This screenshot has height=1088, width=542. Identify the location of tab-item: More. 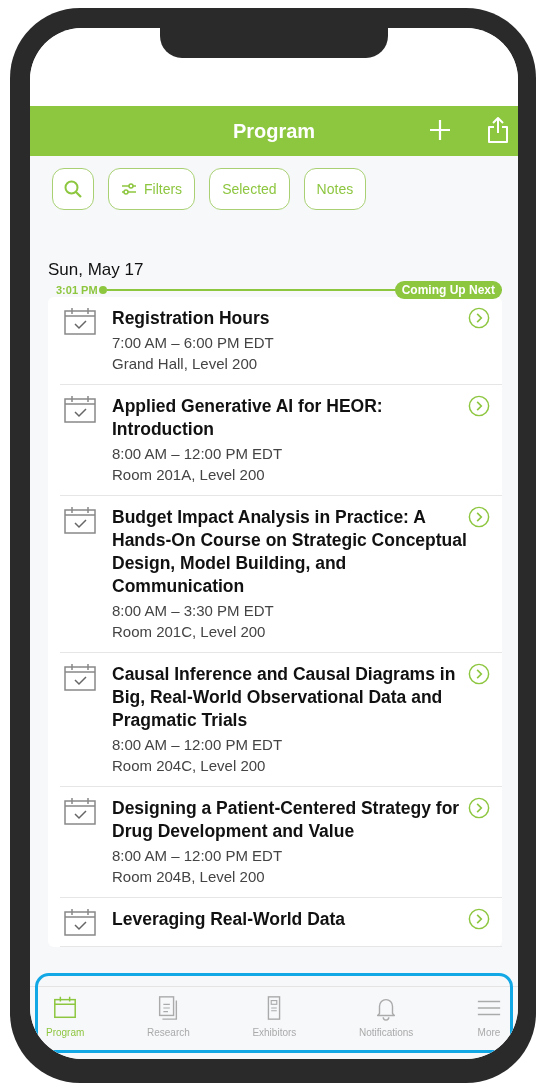
(489, 1019).